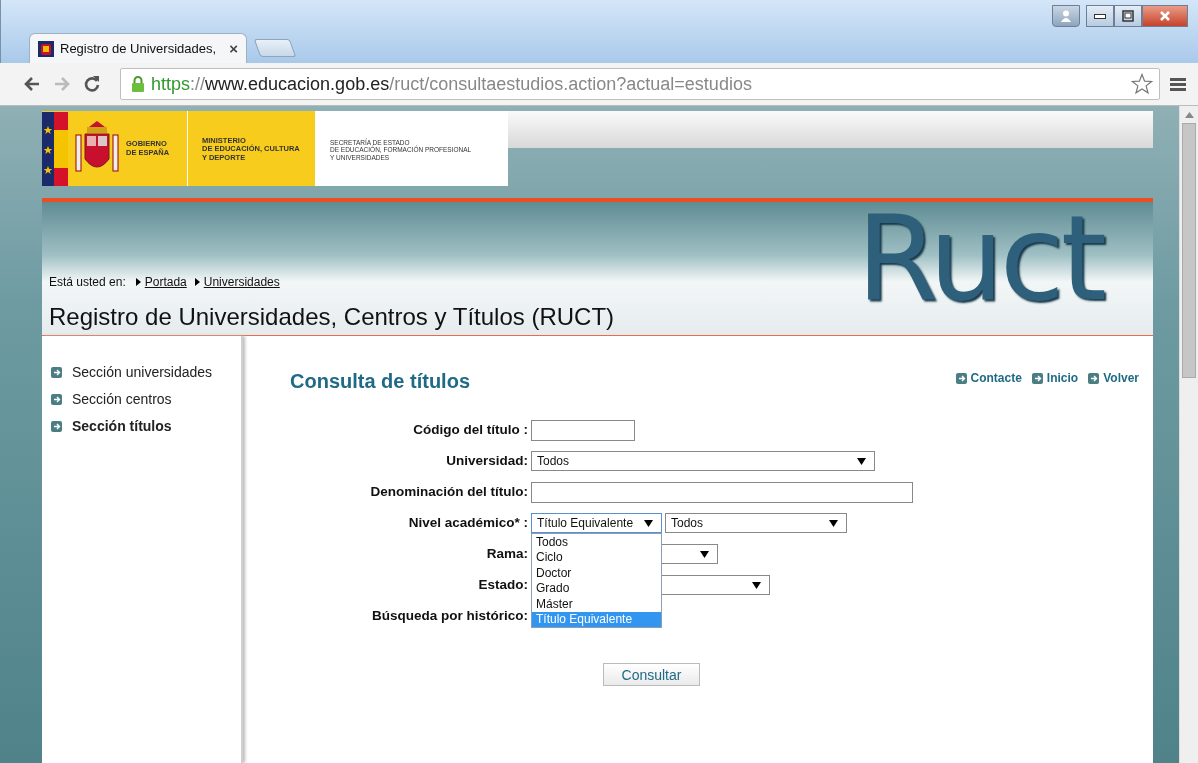 This screenshot has width=1198, height=763. I want to click on breadcrumb-label: Está usted en:, so click(87, 282).